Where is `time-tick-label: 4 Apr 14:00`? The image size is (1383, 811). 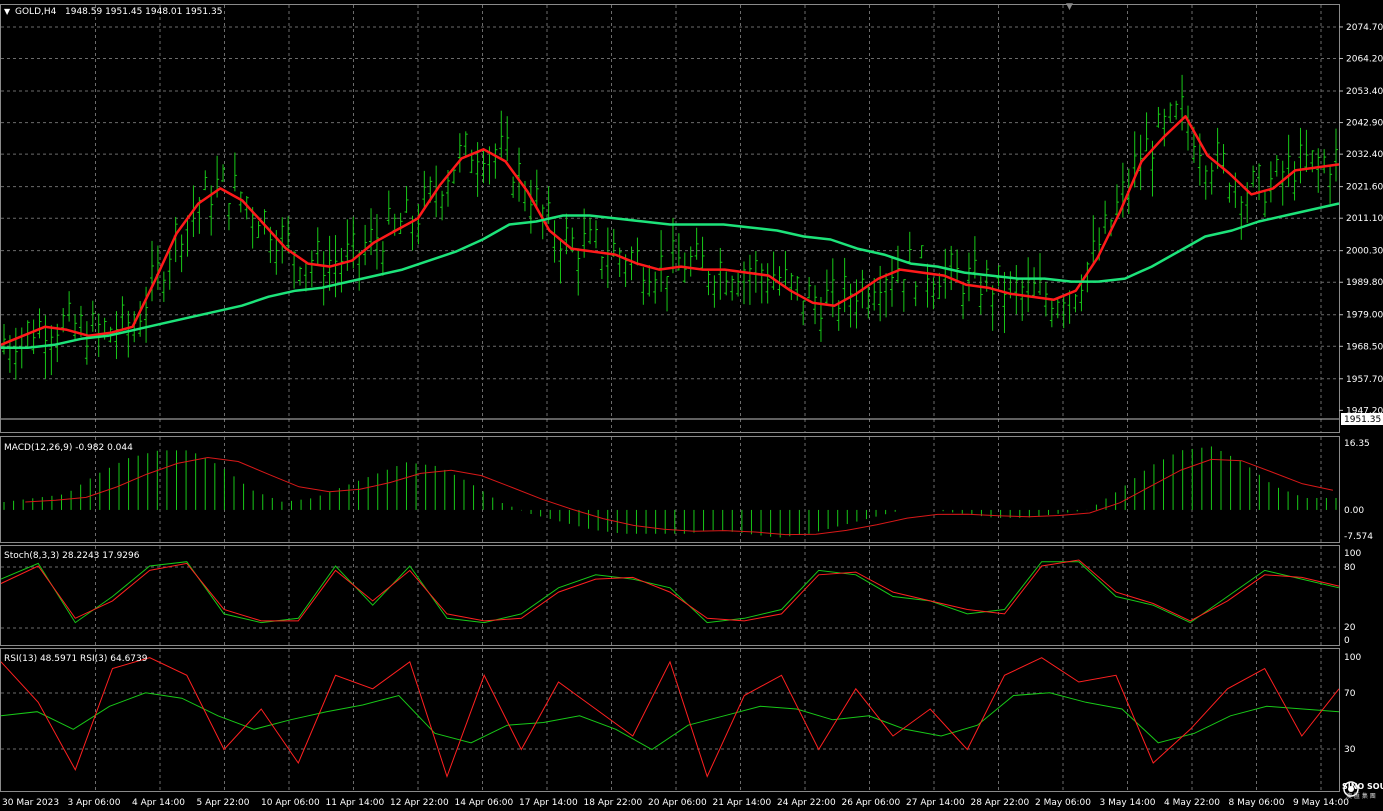
time-tick-label: 4 Apr 14:00 is located at coordinates (158, 803).